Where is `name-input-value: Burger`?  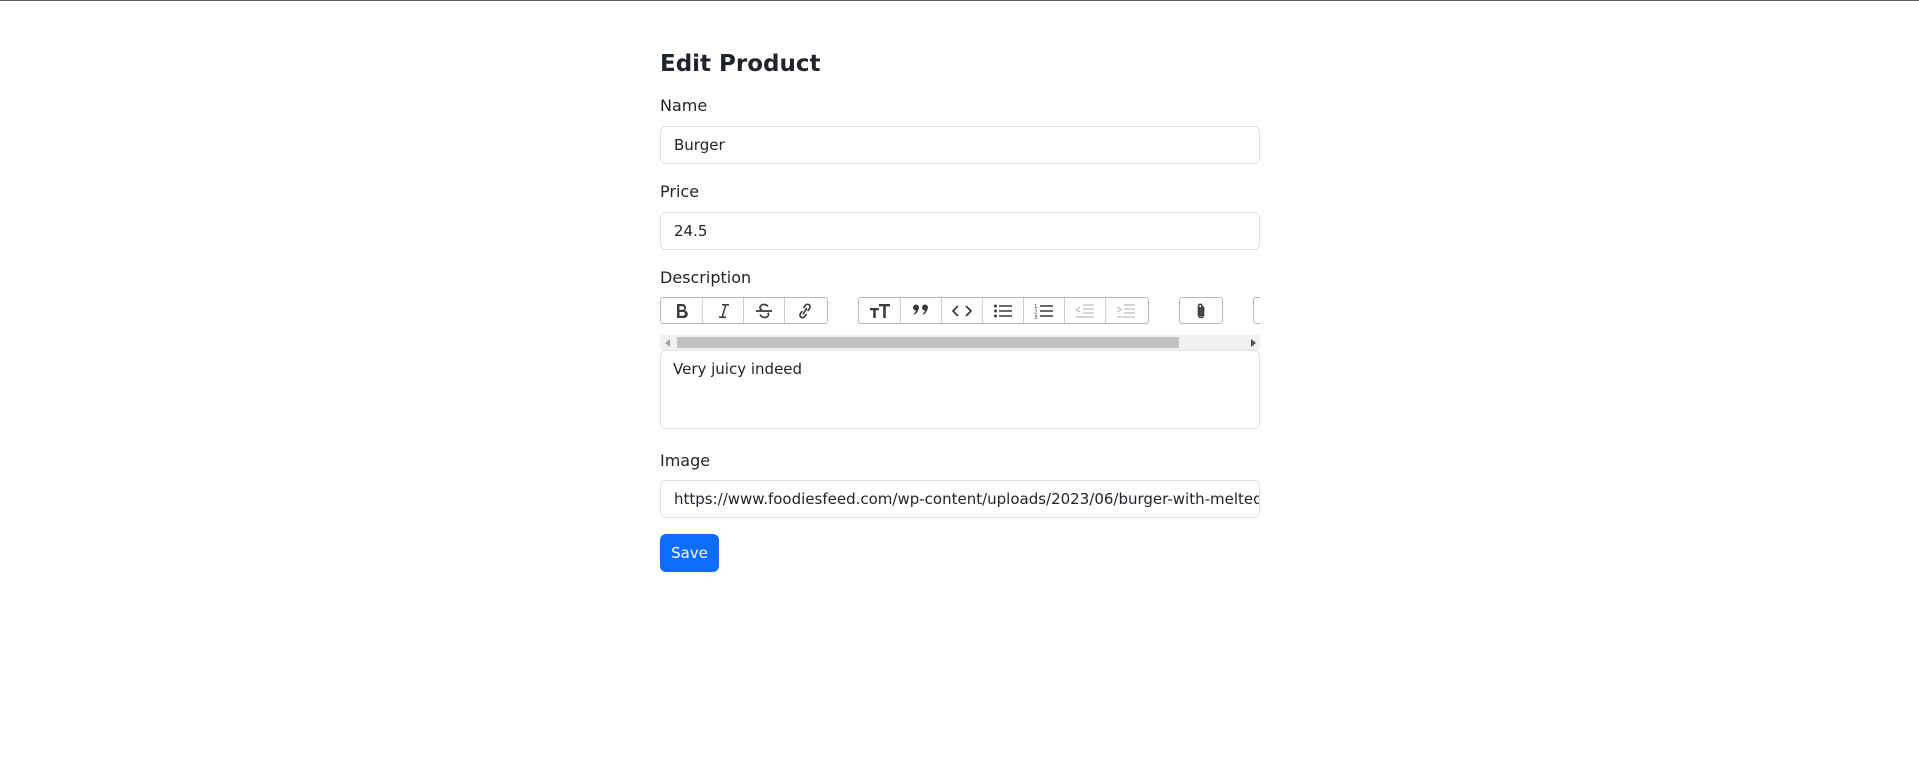 name-input-value: Burger is located at coordinates (699, 145).